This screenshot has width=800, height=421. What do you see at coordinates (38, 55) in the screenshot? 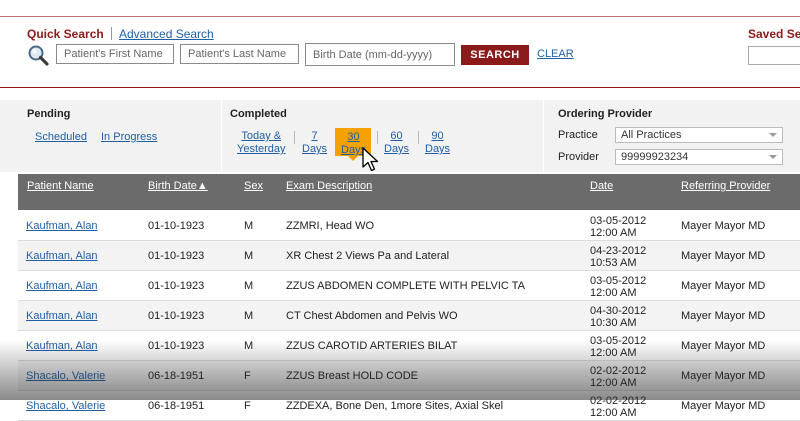
I see `magnifier-icon` at bounding box center [38, 55].